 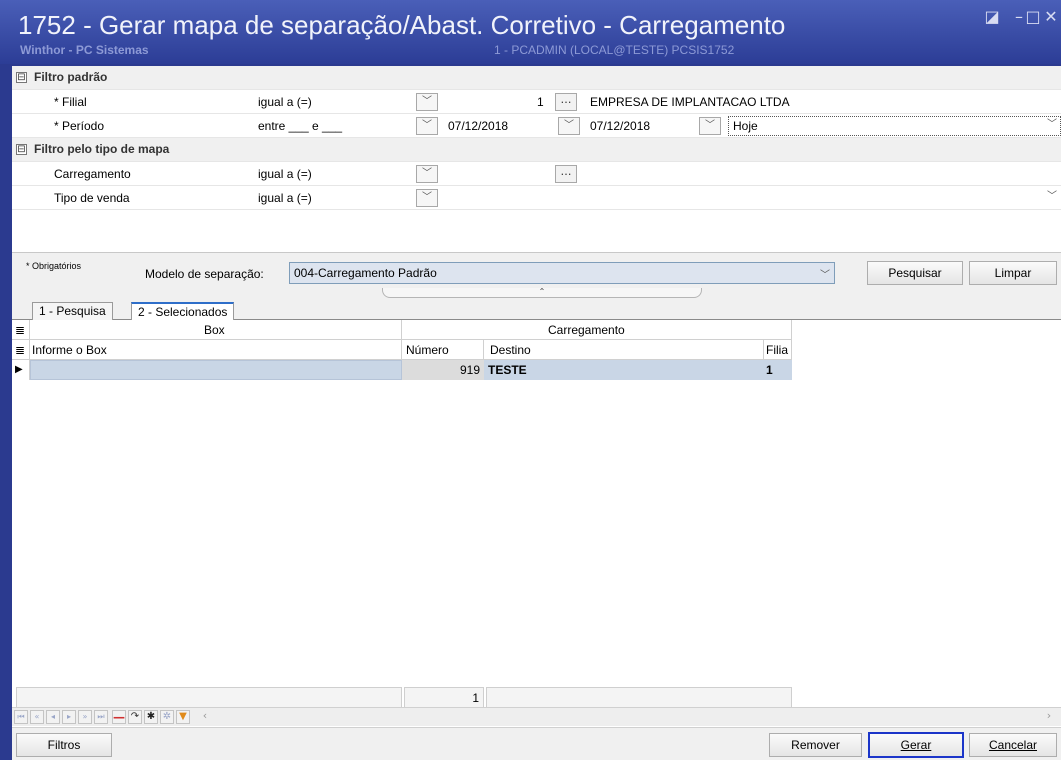 What do you see at coordinates (365, 273) in the screenshot?
I see `modelo-value: 004-Carregamento Padrão` at bounding box center [365, 273].